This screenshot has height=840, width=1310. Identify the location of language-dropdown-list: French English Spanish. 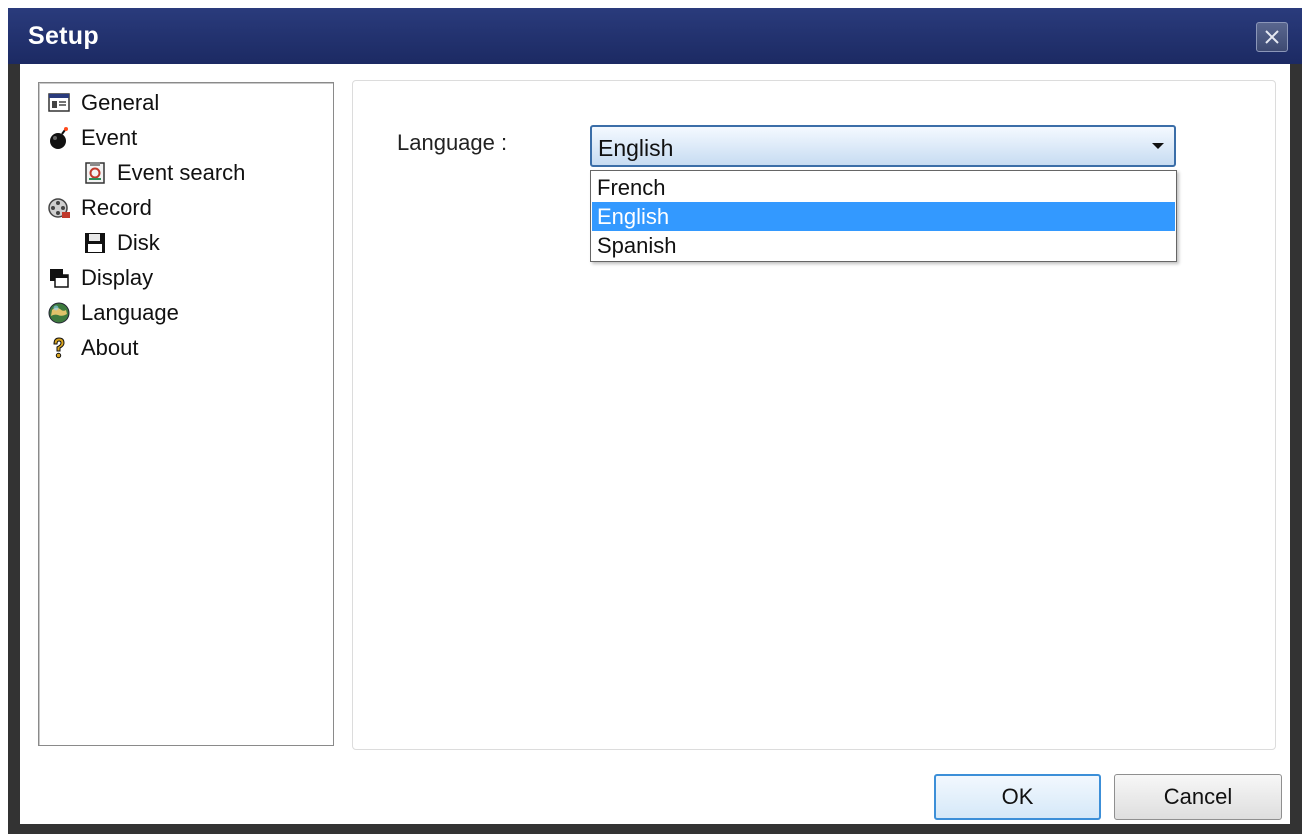
(883, 216).